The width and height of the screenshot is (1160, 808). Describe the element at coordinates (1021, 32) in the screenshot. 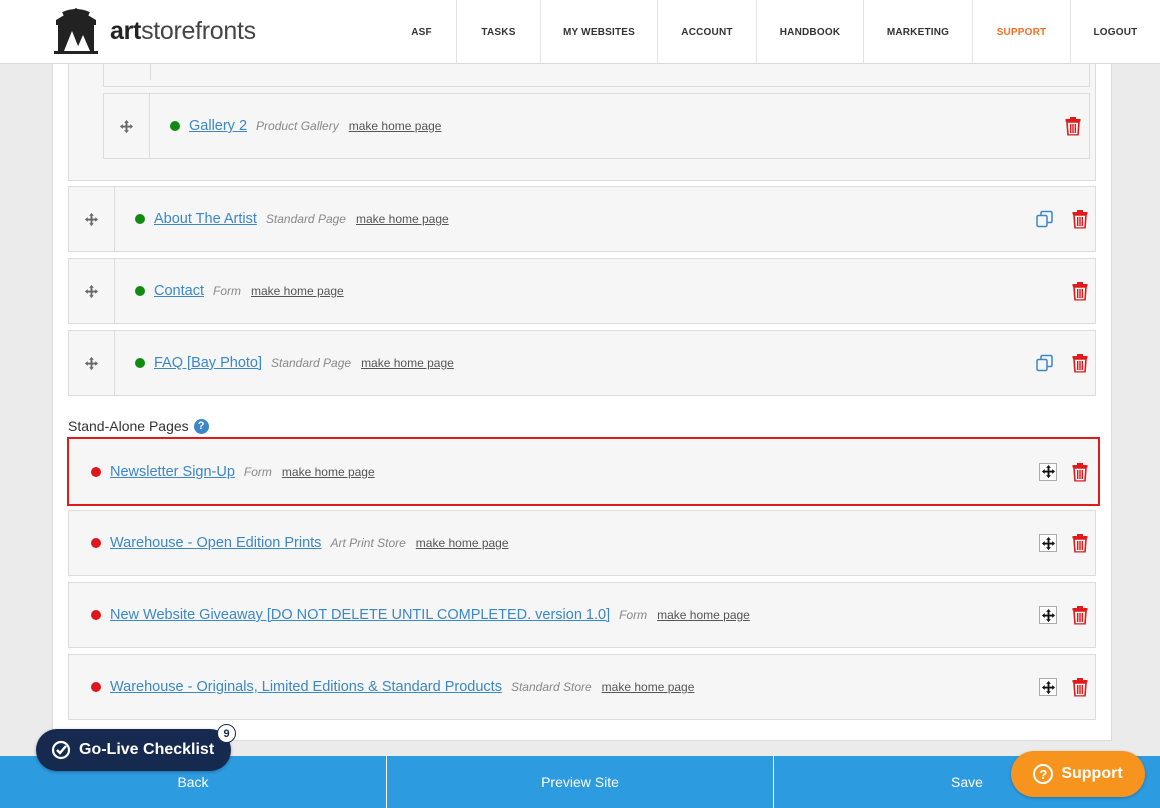

I see `nav-support: SUPPORT` at that location.